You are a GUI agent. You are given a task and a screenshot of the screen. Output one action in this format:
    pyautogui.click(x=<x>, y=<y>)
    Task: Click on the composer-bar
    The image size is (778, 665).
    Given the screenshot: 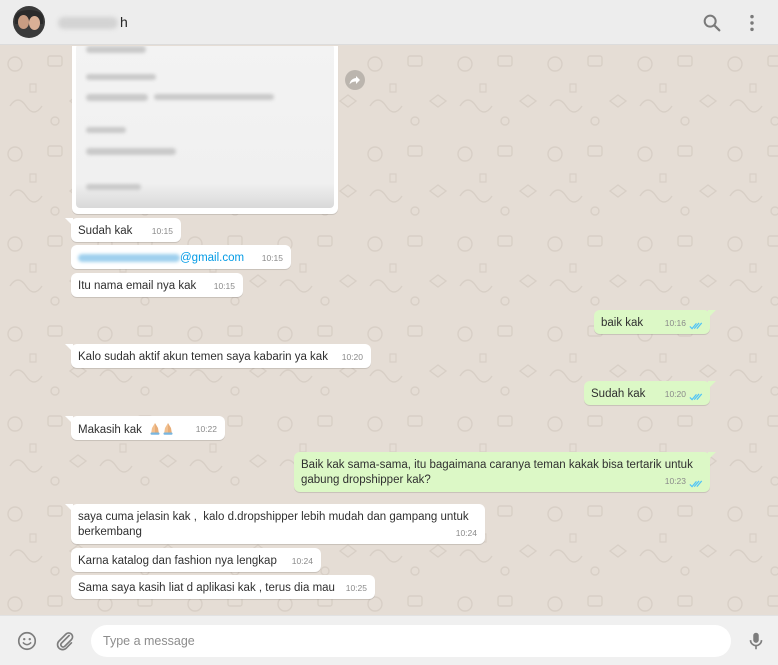 What is the action you would take?
    pyautogui.click(x=389, y=640)
    